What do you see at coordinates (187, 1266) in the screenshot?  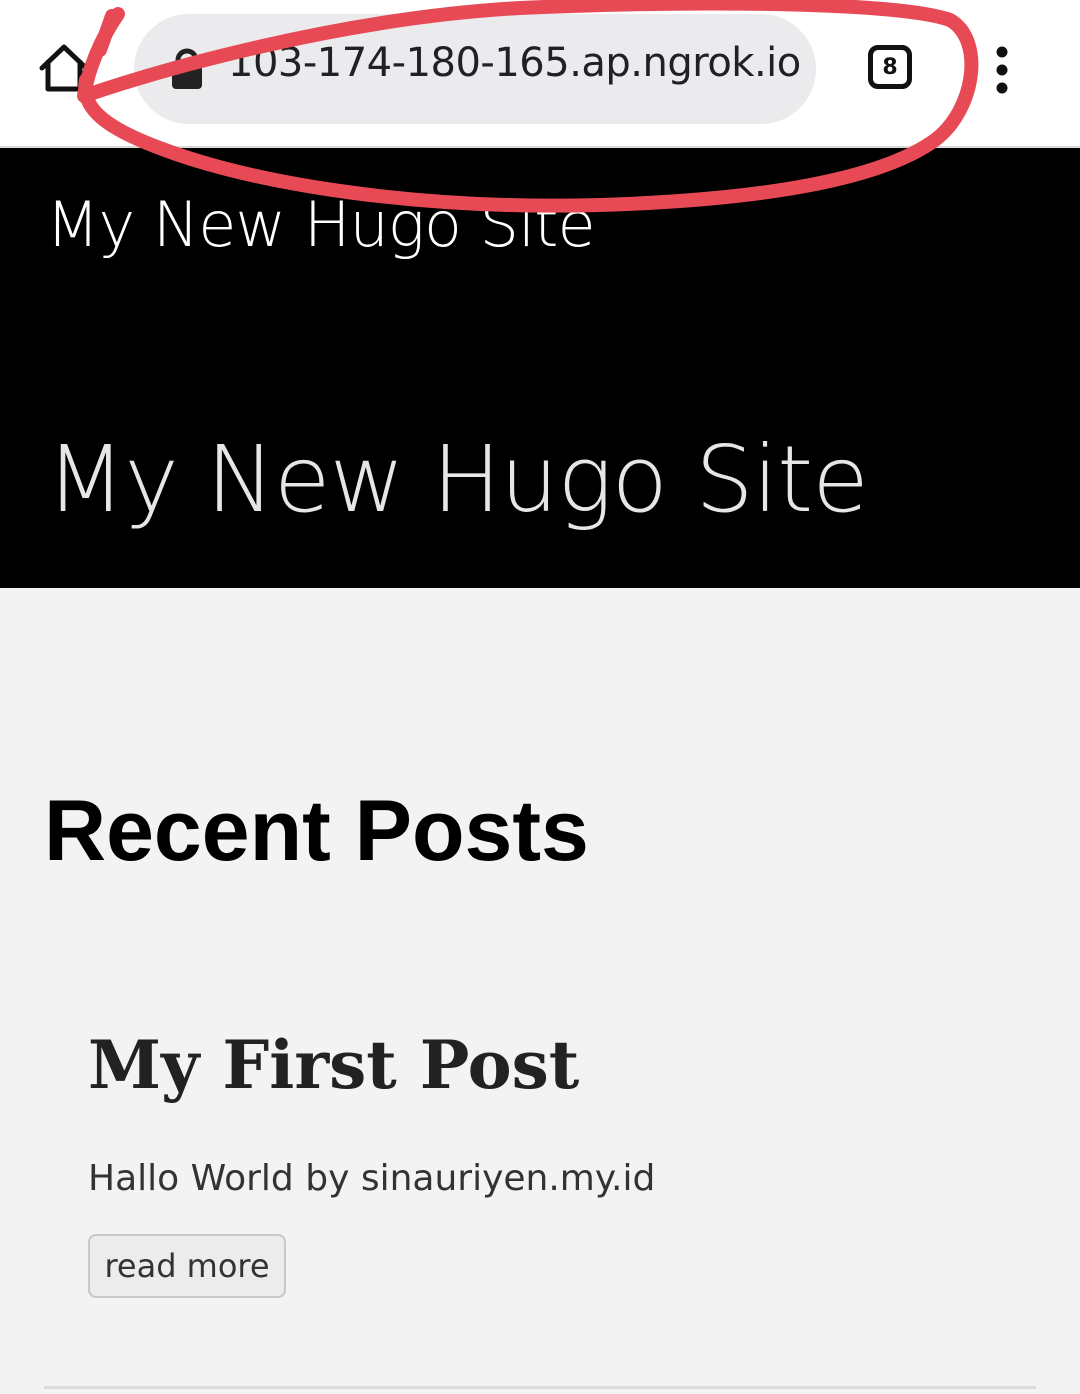 I see `read-more-button: read more` at bounding box center [187, 1266].